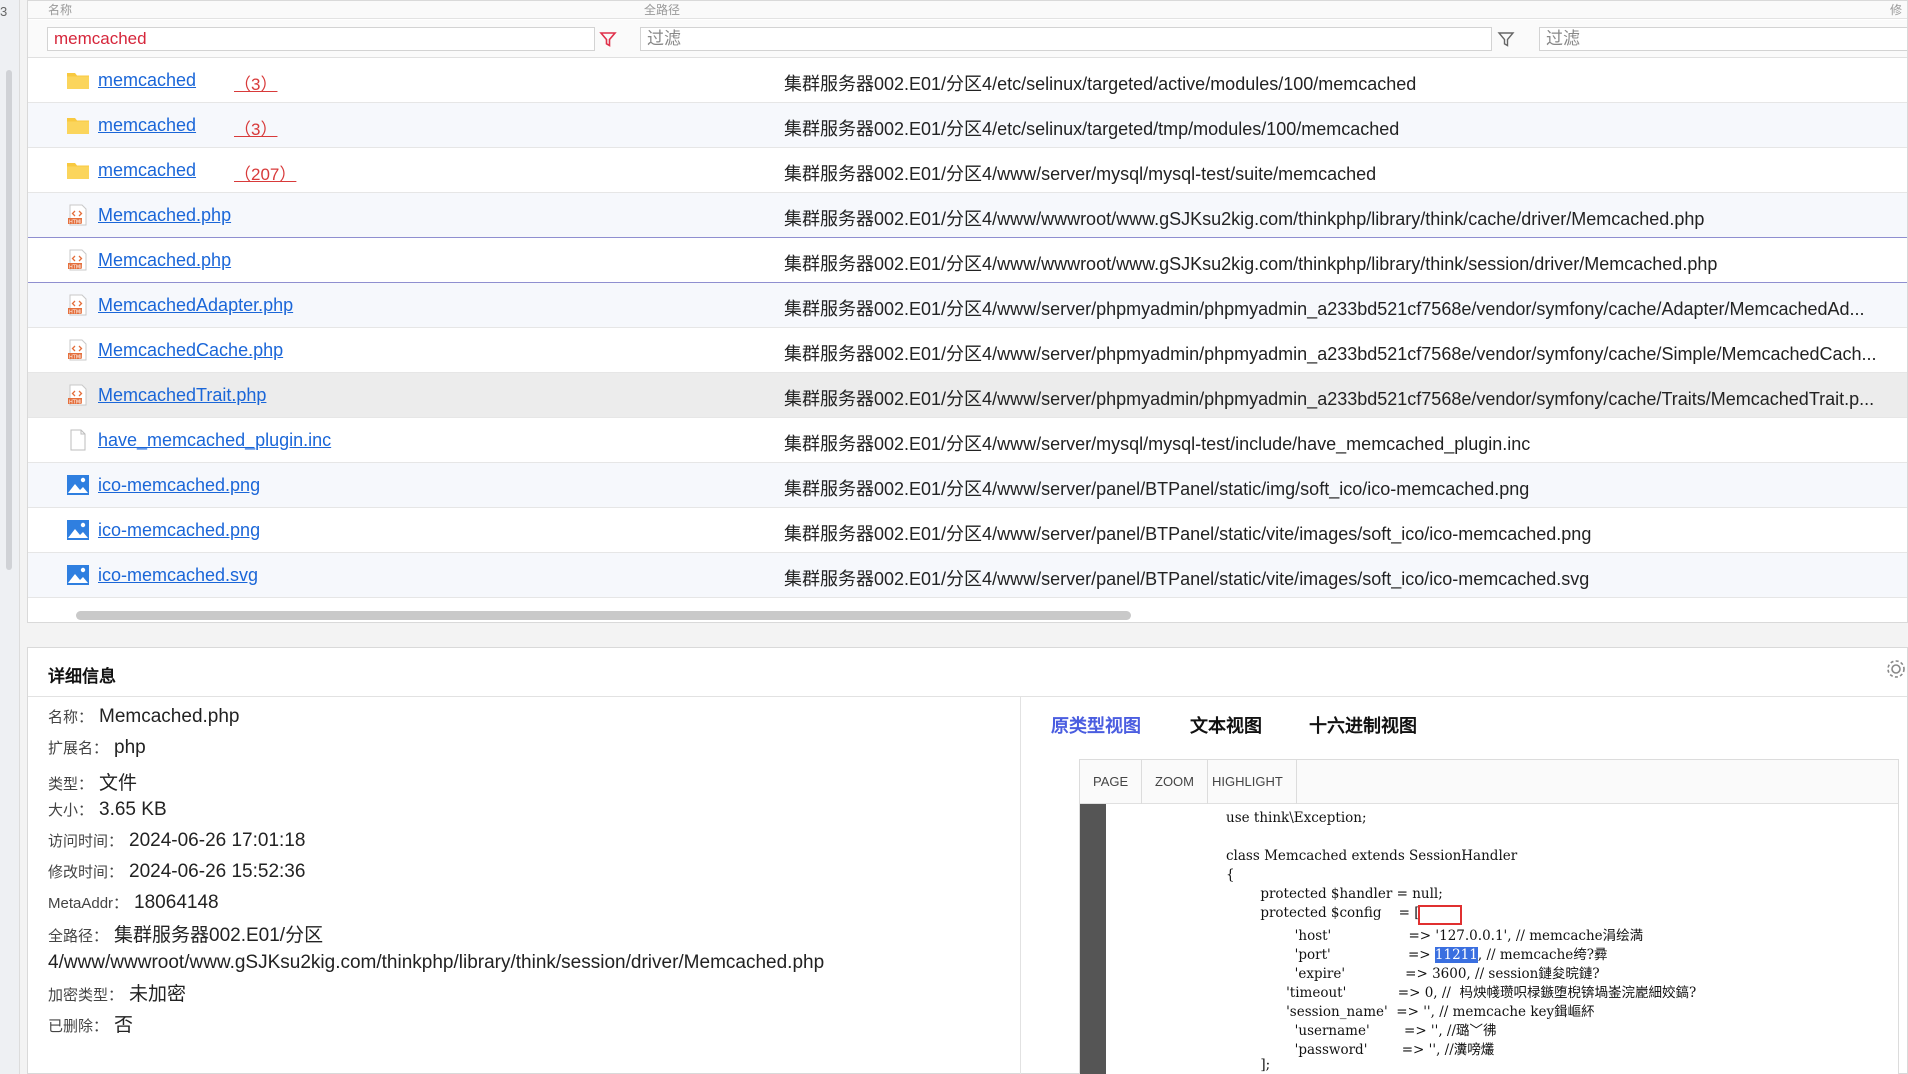 This screenshot has width=1908, height=1074. I want to click on tab-native-view: 原类型视图, so click(1096, 725).